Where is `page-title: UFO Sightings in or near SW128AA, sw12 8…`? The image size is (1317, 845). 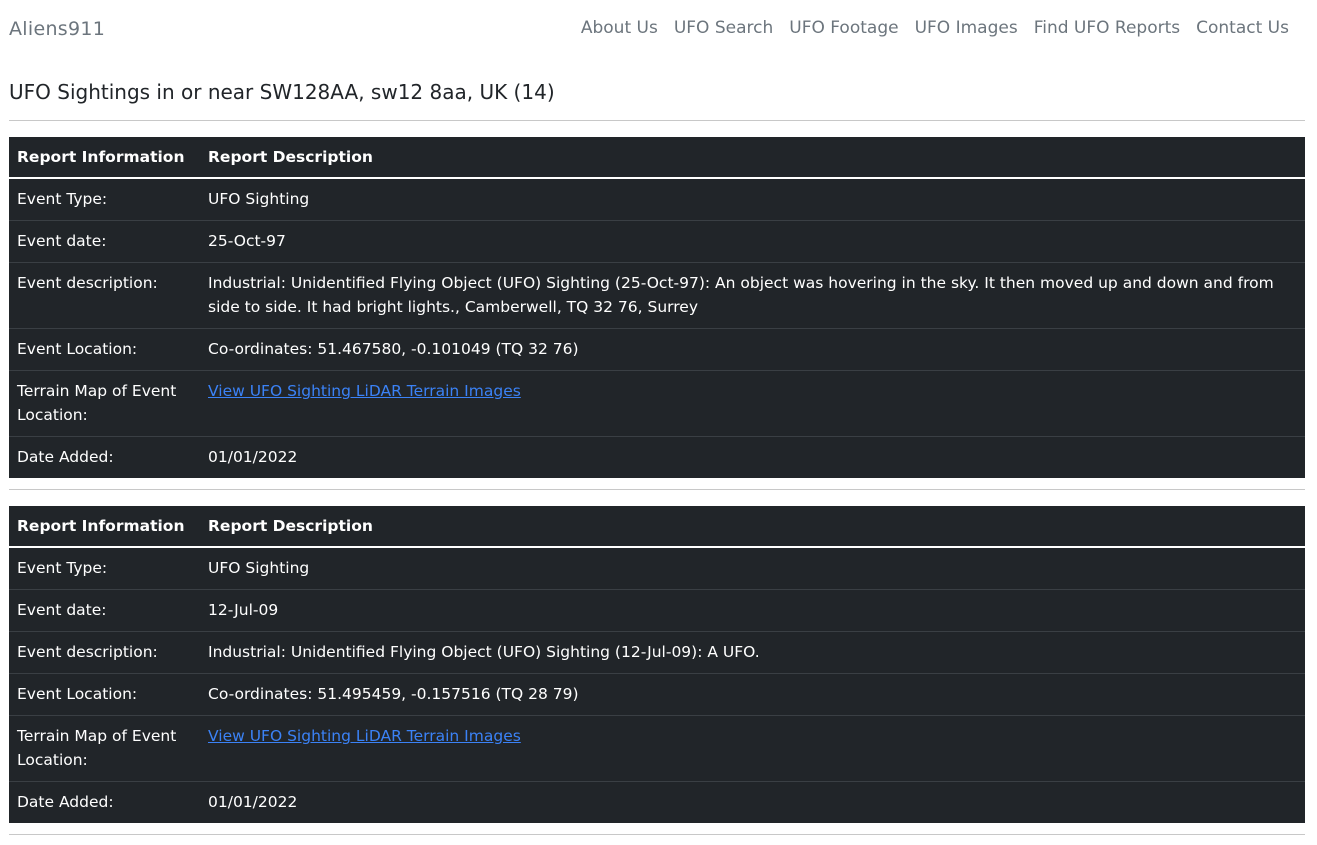 page-title: UFO Sightings in or near SW128AA, sw12 8… is located at coordinates (282, 92).